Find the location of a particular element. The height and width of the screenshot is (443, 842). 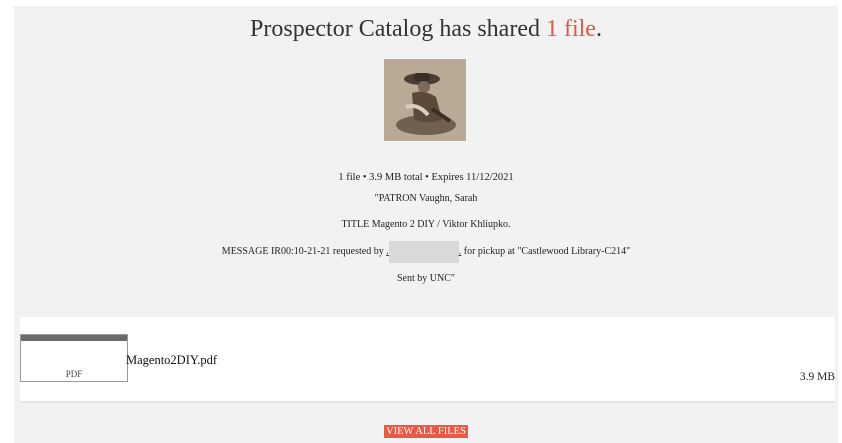

message-text-before: MESSAGE IR00:10-21-21 requested by is located at coordinates (304, 251).